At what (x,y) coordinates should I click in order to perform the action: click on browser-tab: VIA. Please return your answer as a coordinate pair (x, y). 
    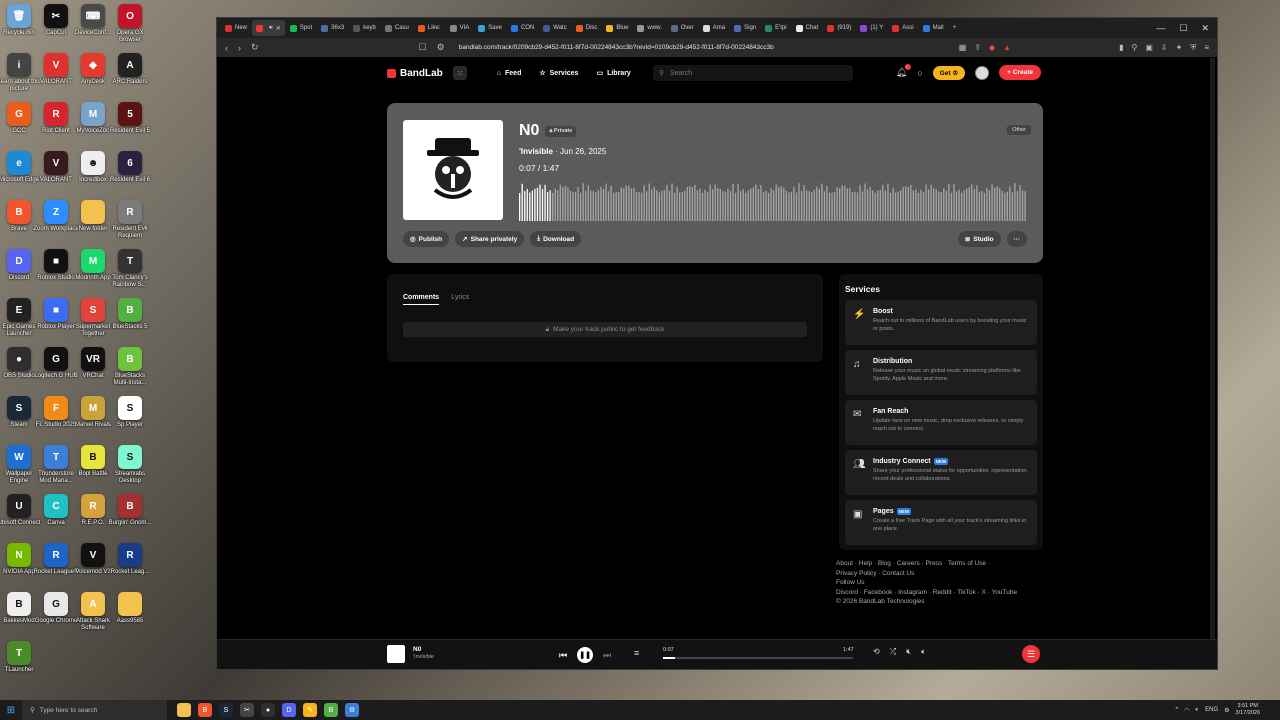
    Looking at the image, I should click on (460, 28).